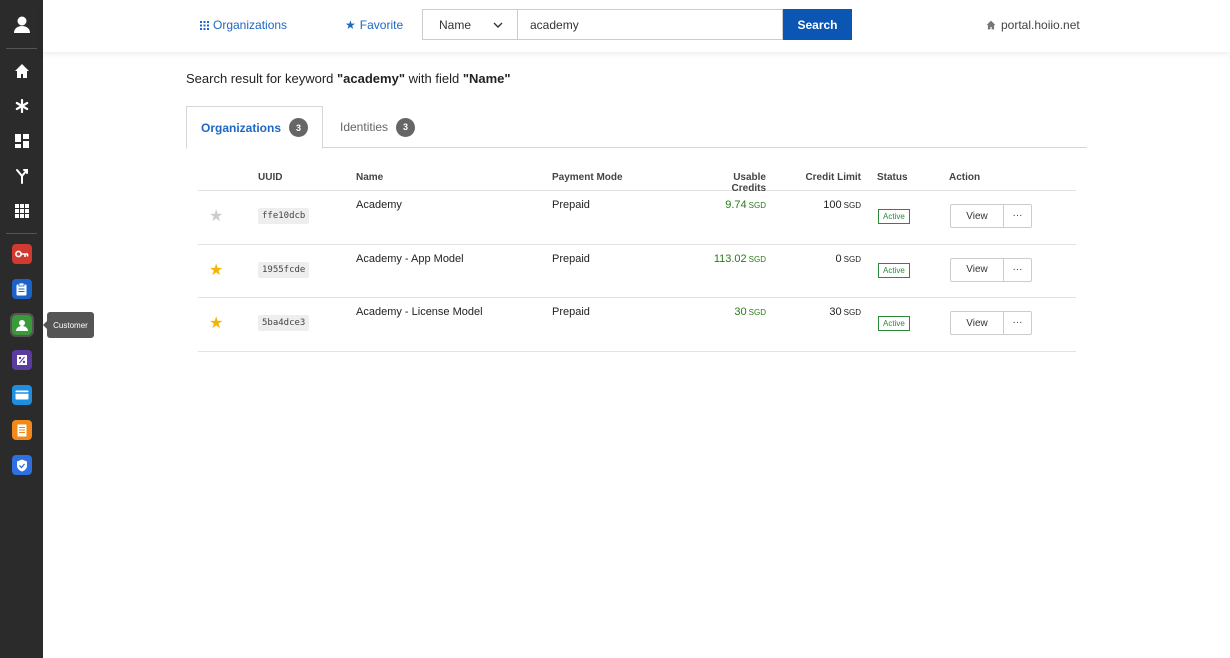 This screenshot has width=1230, height=658. Describe the element at coordinates (498, 25) in the screenshot. I see `chevron-down-icon` at that location.